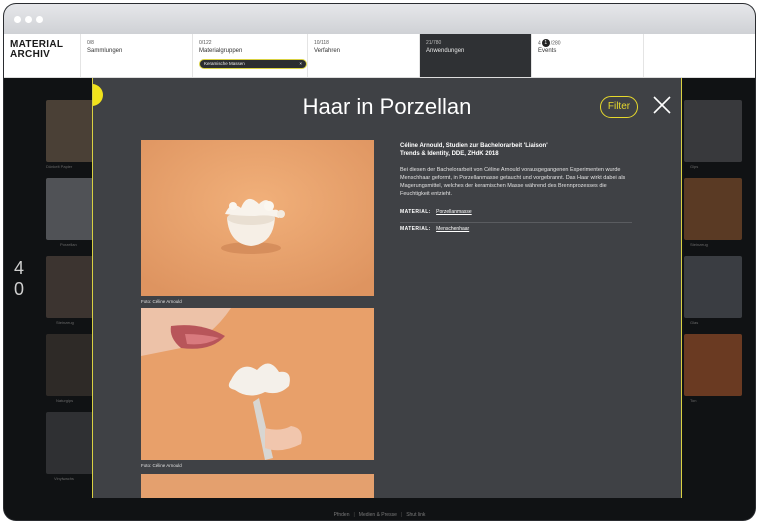 The height and width of the screenshot is (524, 761). Describe the element at coordinates (619, 107) in the screenshot. I see `filter-button: Filter` at that location.